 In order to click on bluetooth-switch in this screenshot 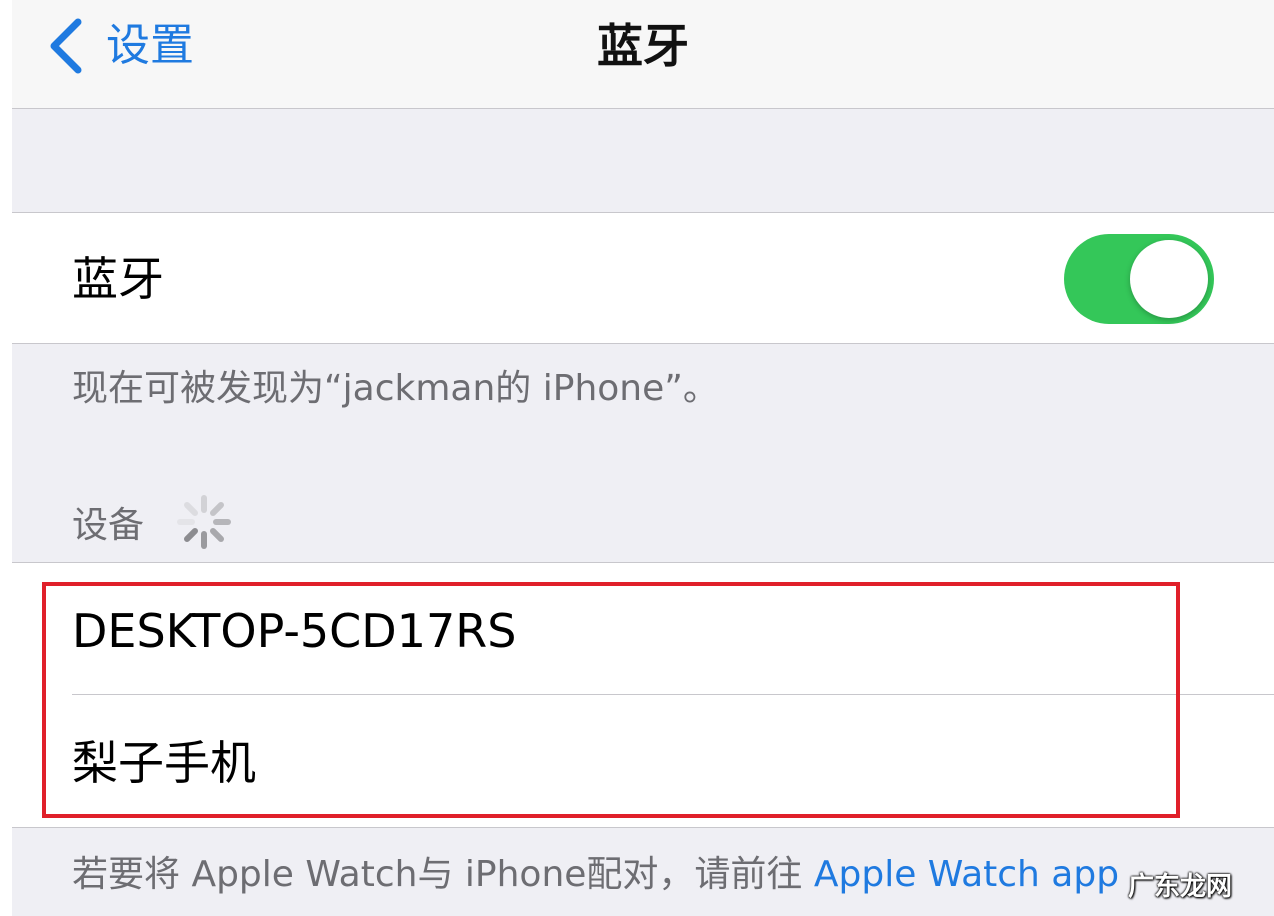, I will do `click(1139, 279)`.